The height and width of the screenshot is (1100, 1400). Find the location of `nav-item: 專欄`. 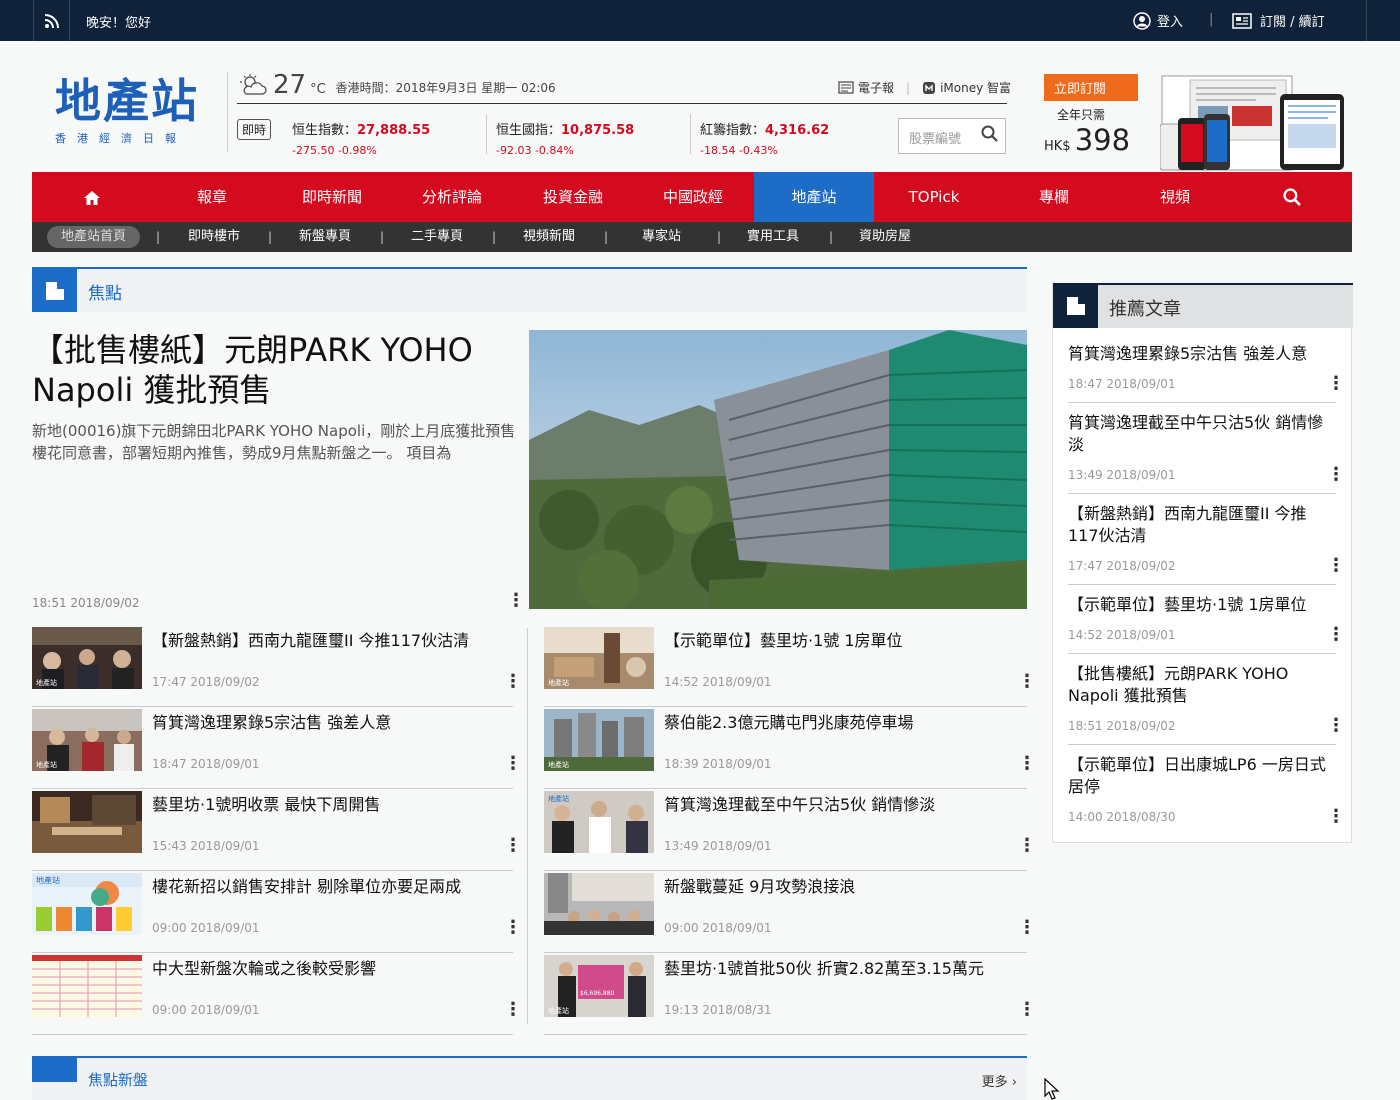

nav-item: 專欄 is located at coordinates (1054, 197).